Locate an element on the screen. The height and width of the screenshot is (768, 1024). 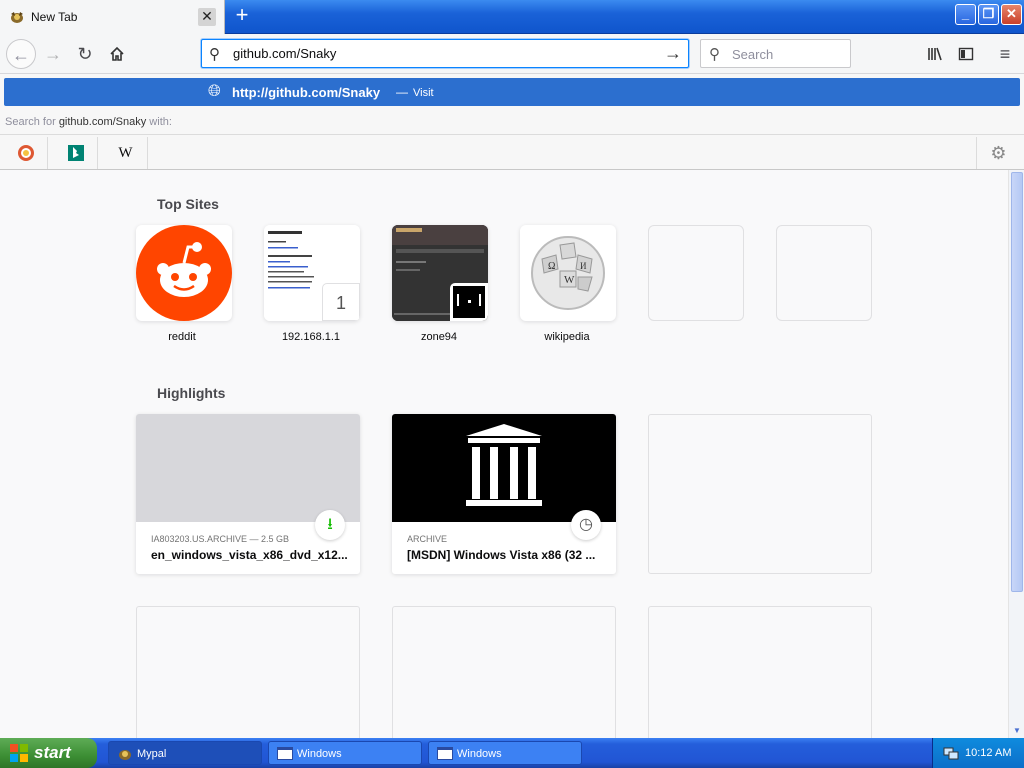
home-button is located at coordinates (117, 54).